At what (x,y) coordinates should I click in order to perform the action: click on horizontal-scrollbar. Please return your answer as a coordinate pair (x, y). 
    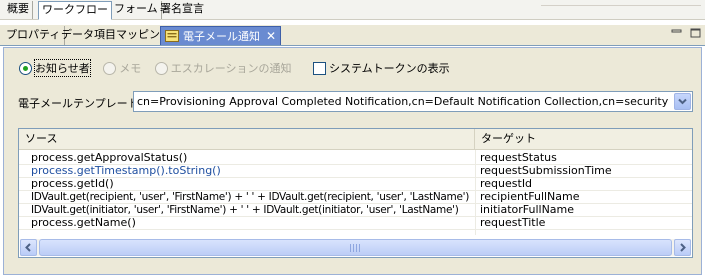
    Looking at the image, I should click on (355, 247).